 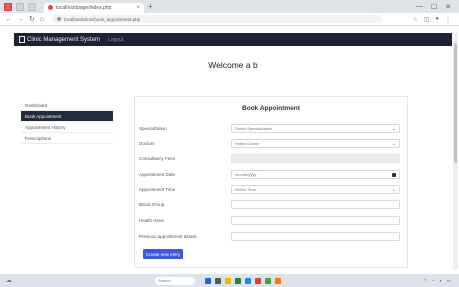 What do you see at coordinates (271, 108) in the screenshot?
I see `form-title: Book Appointment` at bounding box center [271, 108].